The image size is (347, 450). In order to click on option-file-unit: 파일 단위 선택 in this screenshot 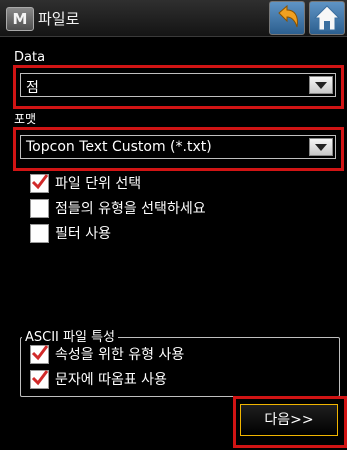, I will do `click(85, 183)`.